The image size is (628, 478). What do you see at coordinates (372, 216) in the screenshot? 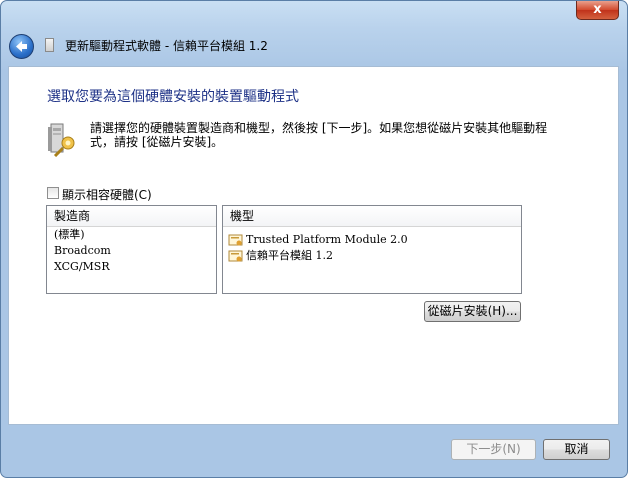
I see `model-header: 機型` at bounding box center [372, 216].